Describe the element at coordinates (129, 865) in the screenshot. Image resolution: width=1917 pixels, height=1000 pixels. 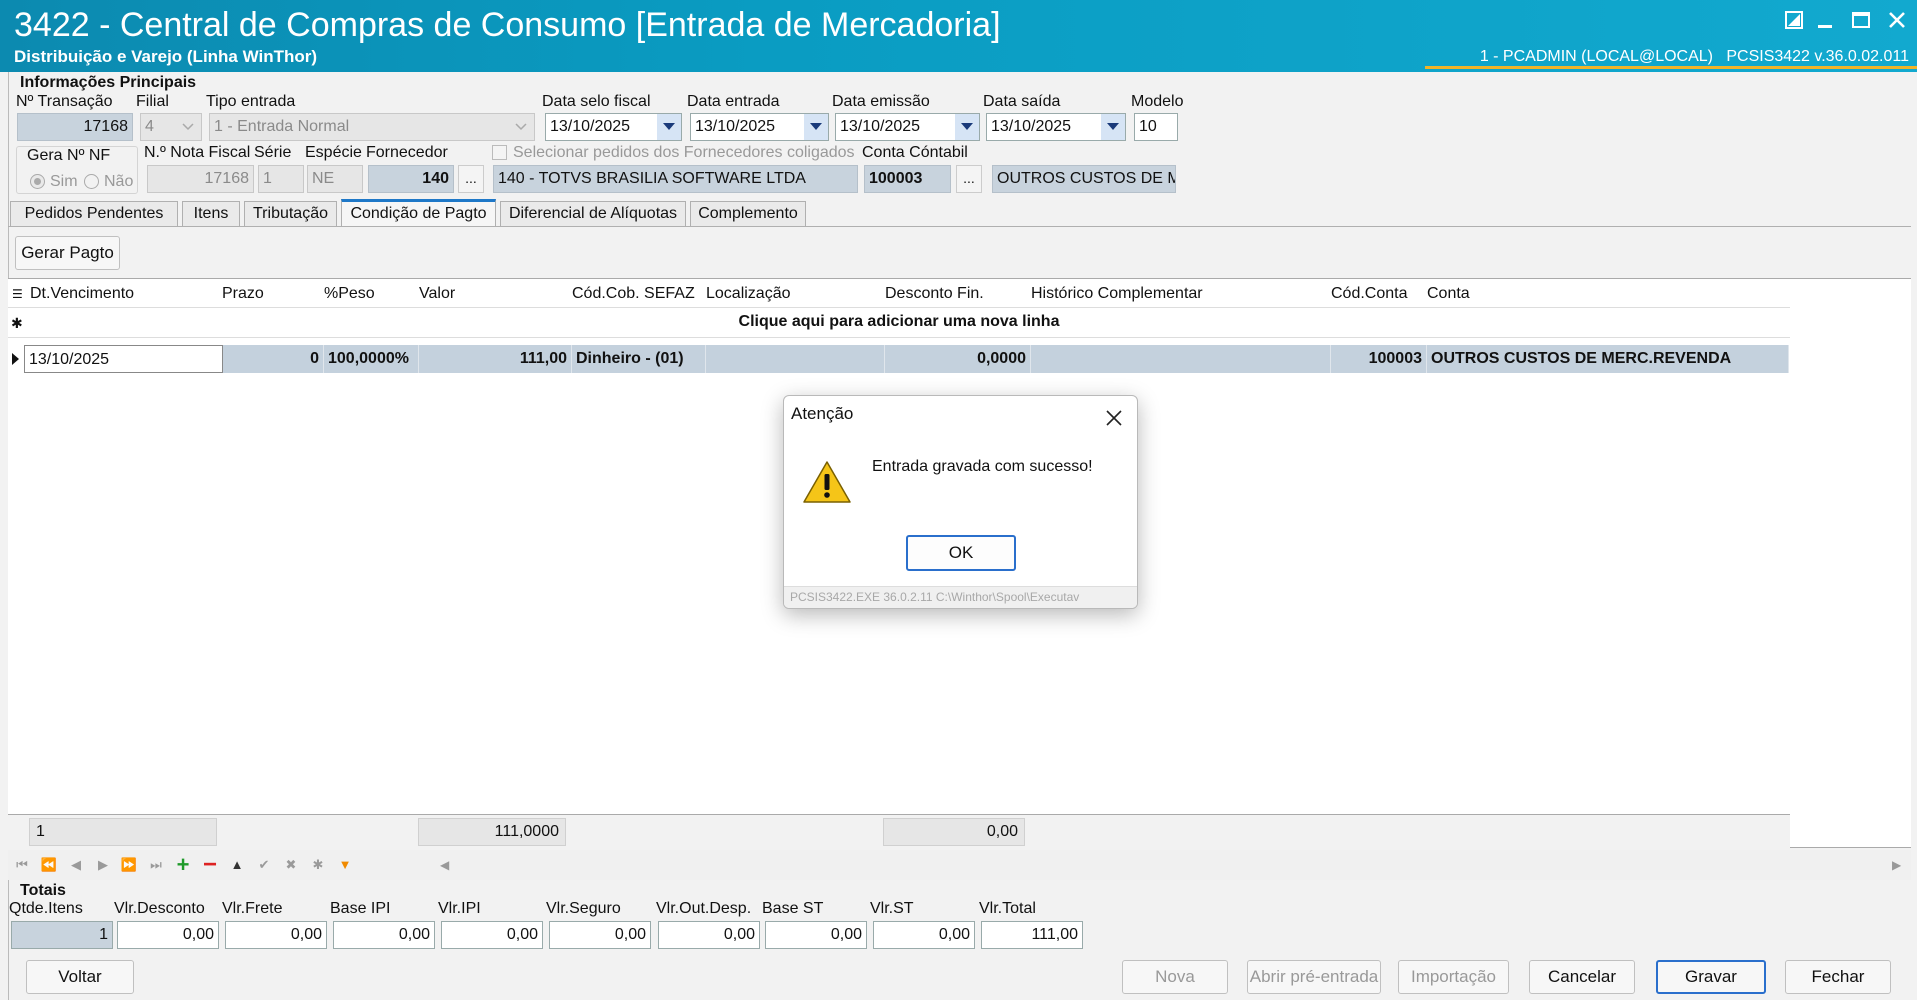
I see `next-page-icon: ⏩` at that location.